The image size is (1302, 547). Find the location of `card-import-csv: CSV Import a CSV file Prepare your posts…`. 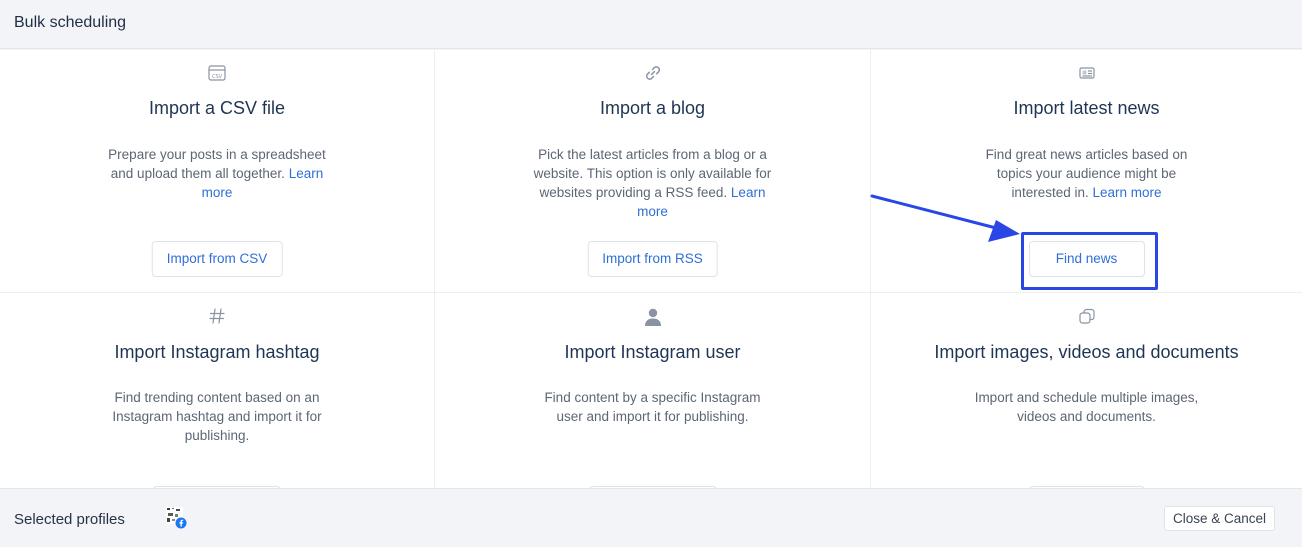

card-import-csv: CSV Import a CSV file Prepare your posts… is located at coordinates (217, 171).